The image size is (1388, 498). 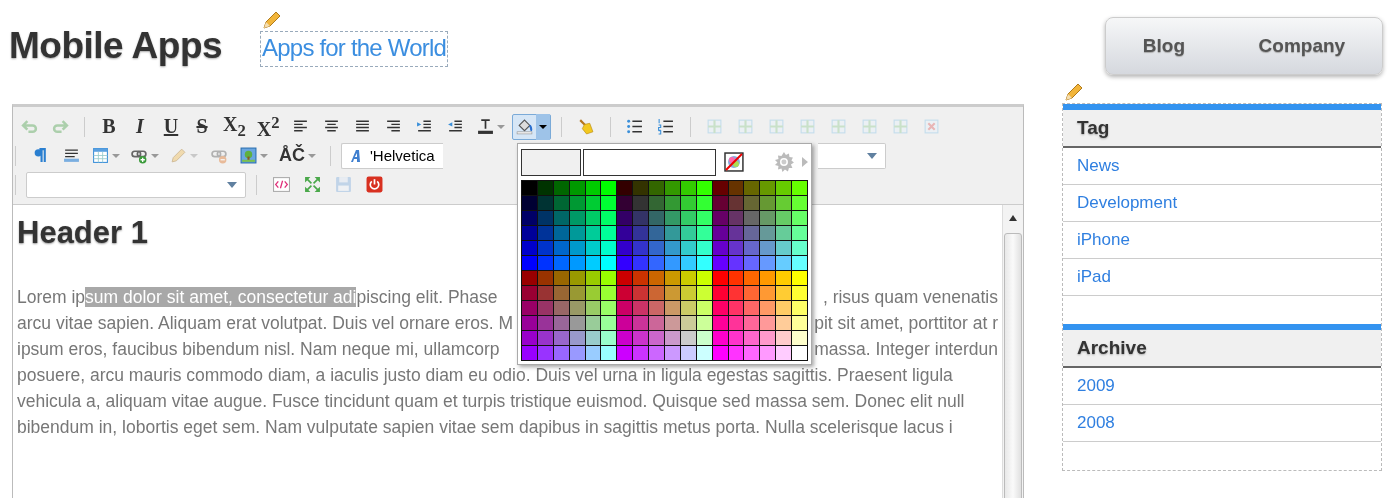 I want to click on nav-link: Company, so click(x=1302, y=46).